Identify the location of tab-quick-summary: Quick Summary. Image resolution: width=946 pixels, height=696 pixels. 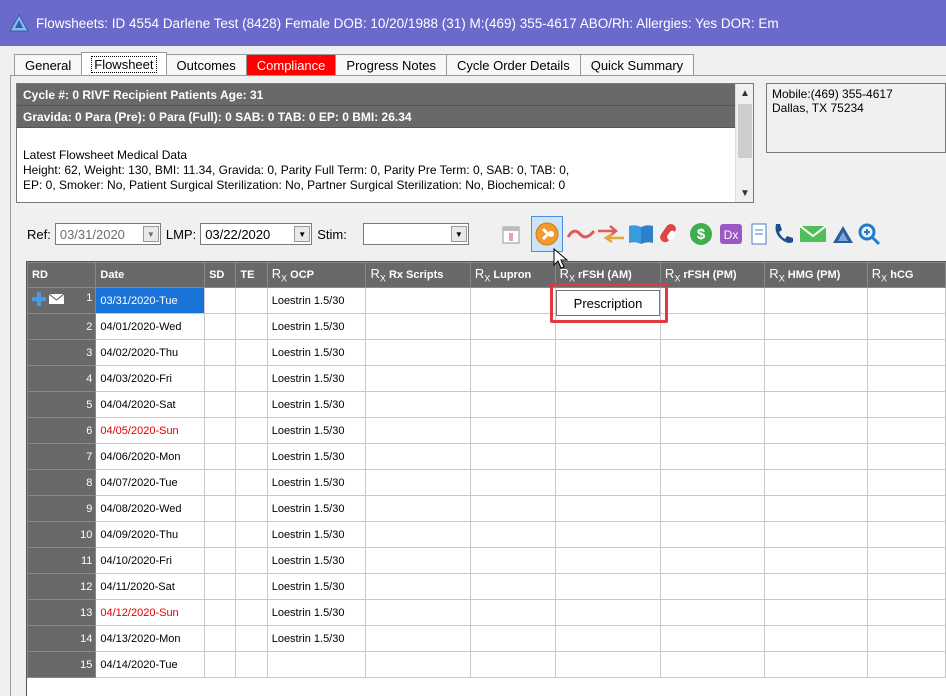
(637, 65).